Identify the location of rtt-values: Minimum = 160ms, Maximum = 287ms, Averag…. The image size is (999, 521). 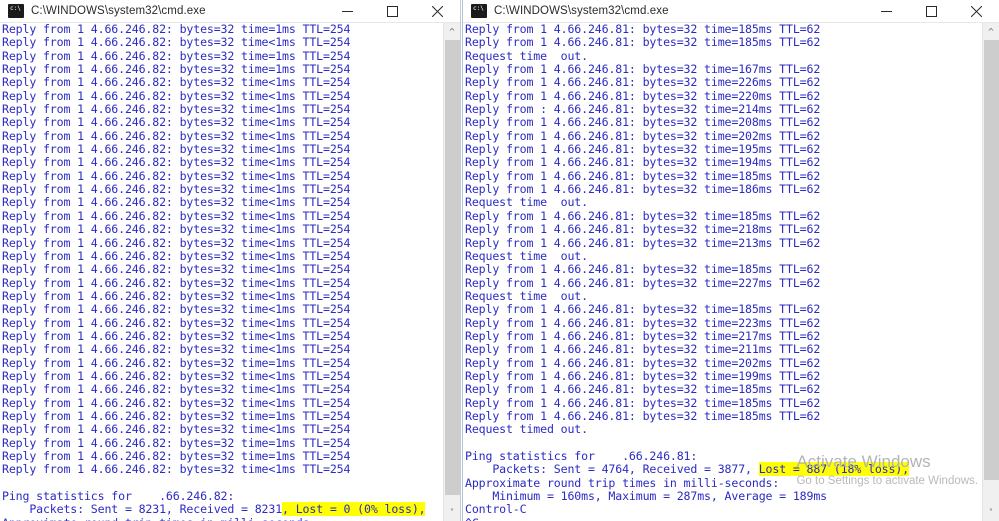
(646, 496).